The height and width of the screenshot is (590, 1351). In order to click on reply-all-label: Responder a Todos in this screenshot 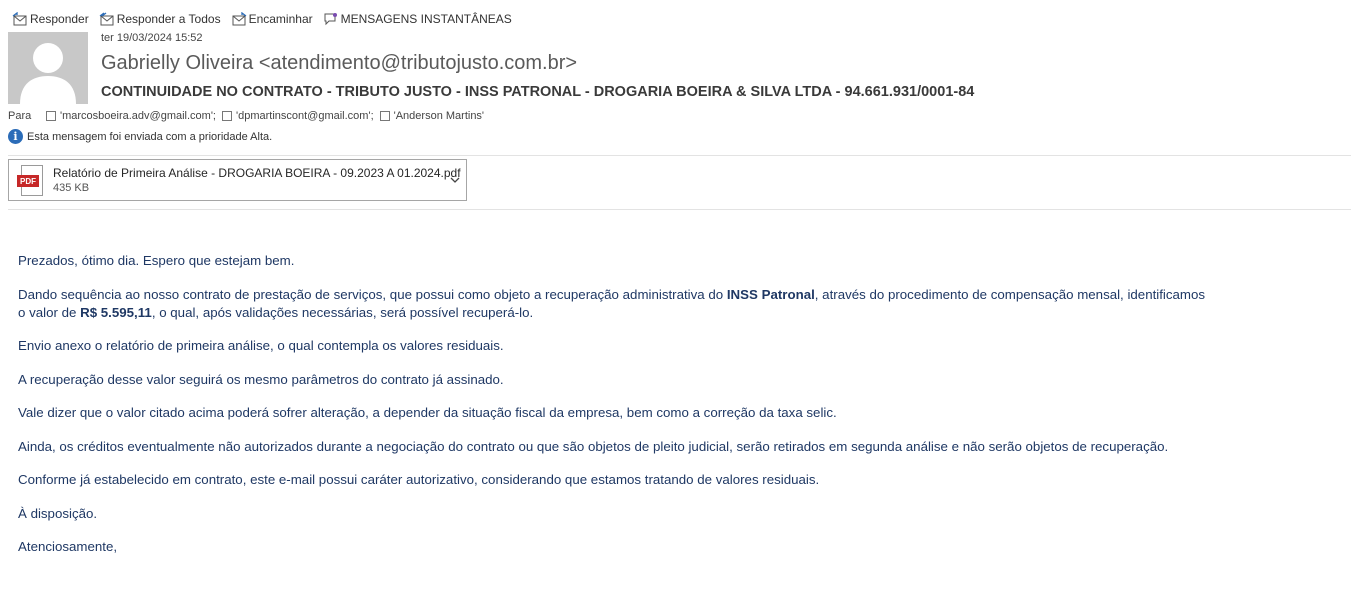, I will do `click(168, 19)`.